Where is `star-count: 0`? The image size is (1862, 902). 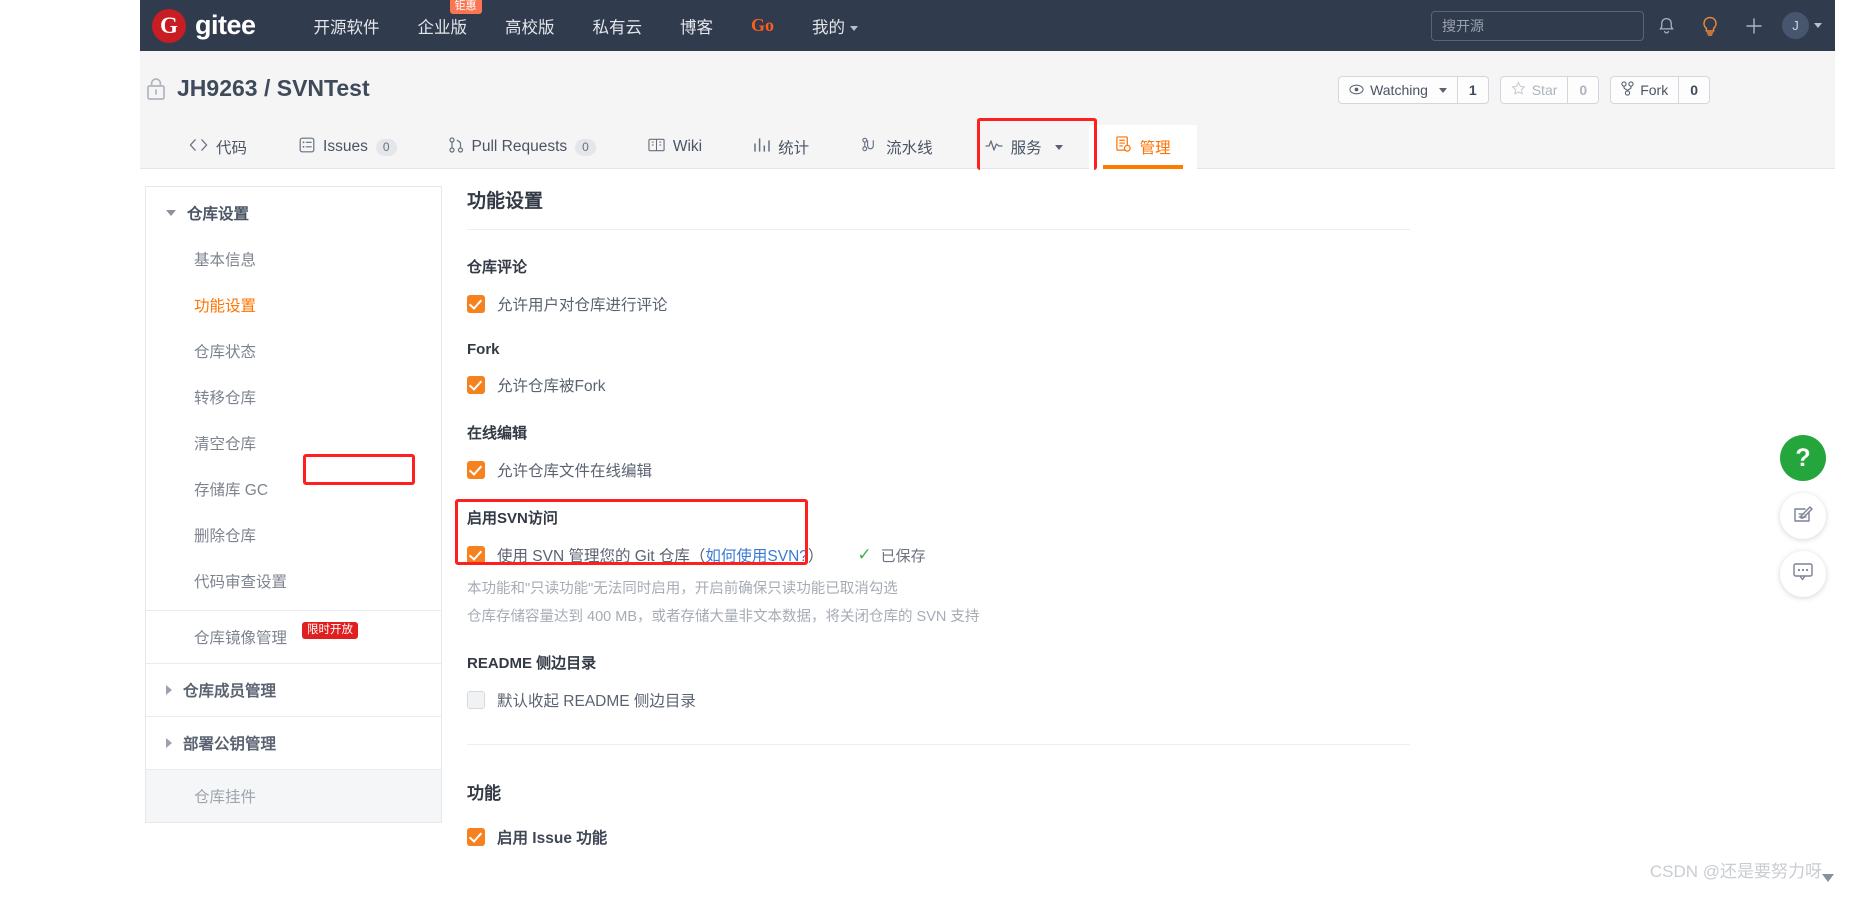
star-count: 0 is located at coordinates (1583, 90).